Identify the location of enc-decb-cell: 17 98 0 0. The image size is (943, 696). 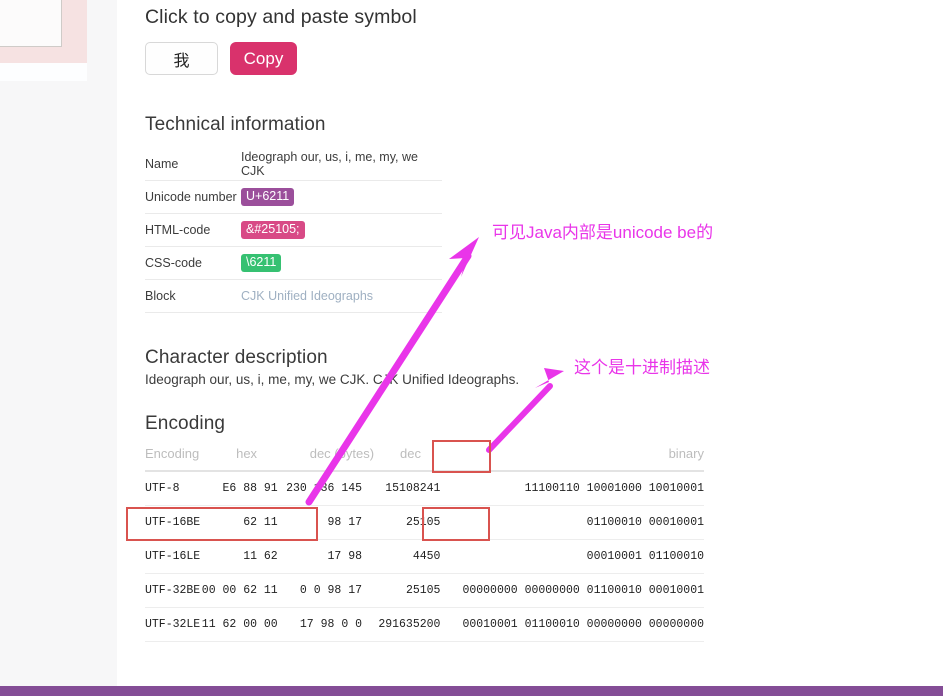
(332, 624).